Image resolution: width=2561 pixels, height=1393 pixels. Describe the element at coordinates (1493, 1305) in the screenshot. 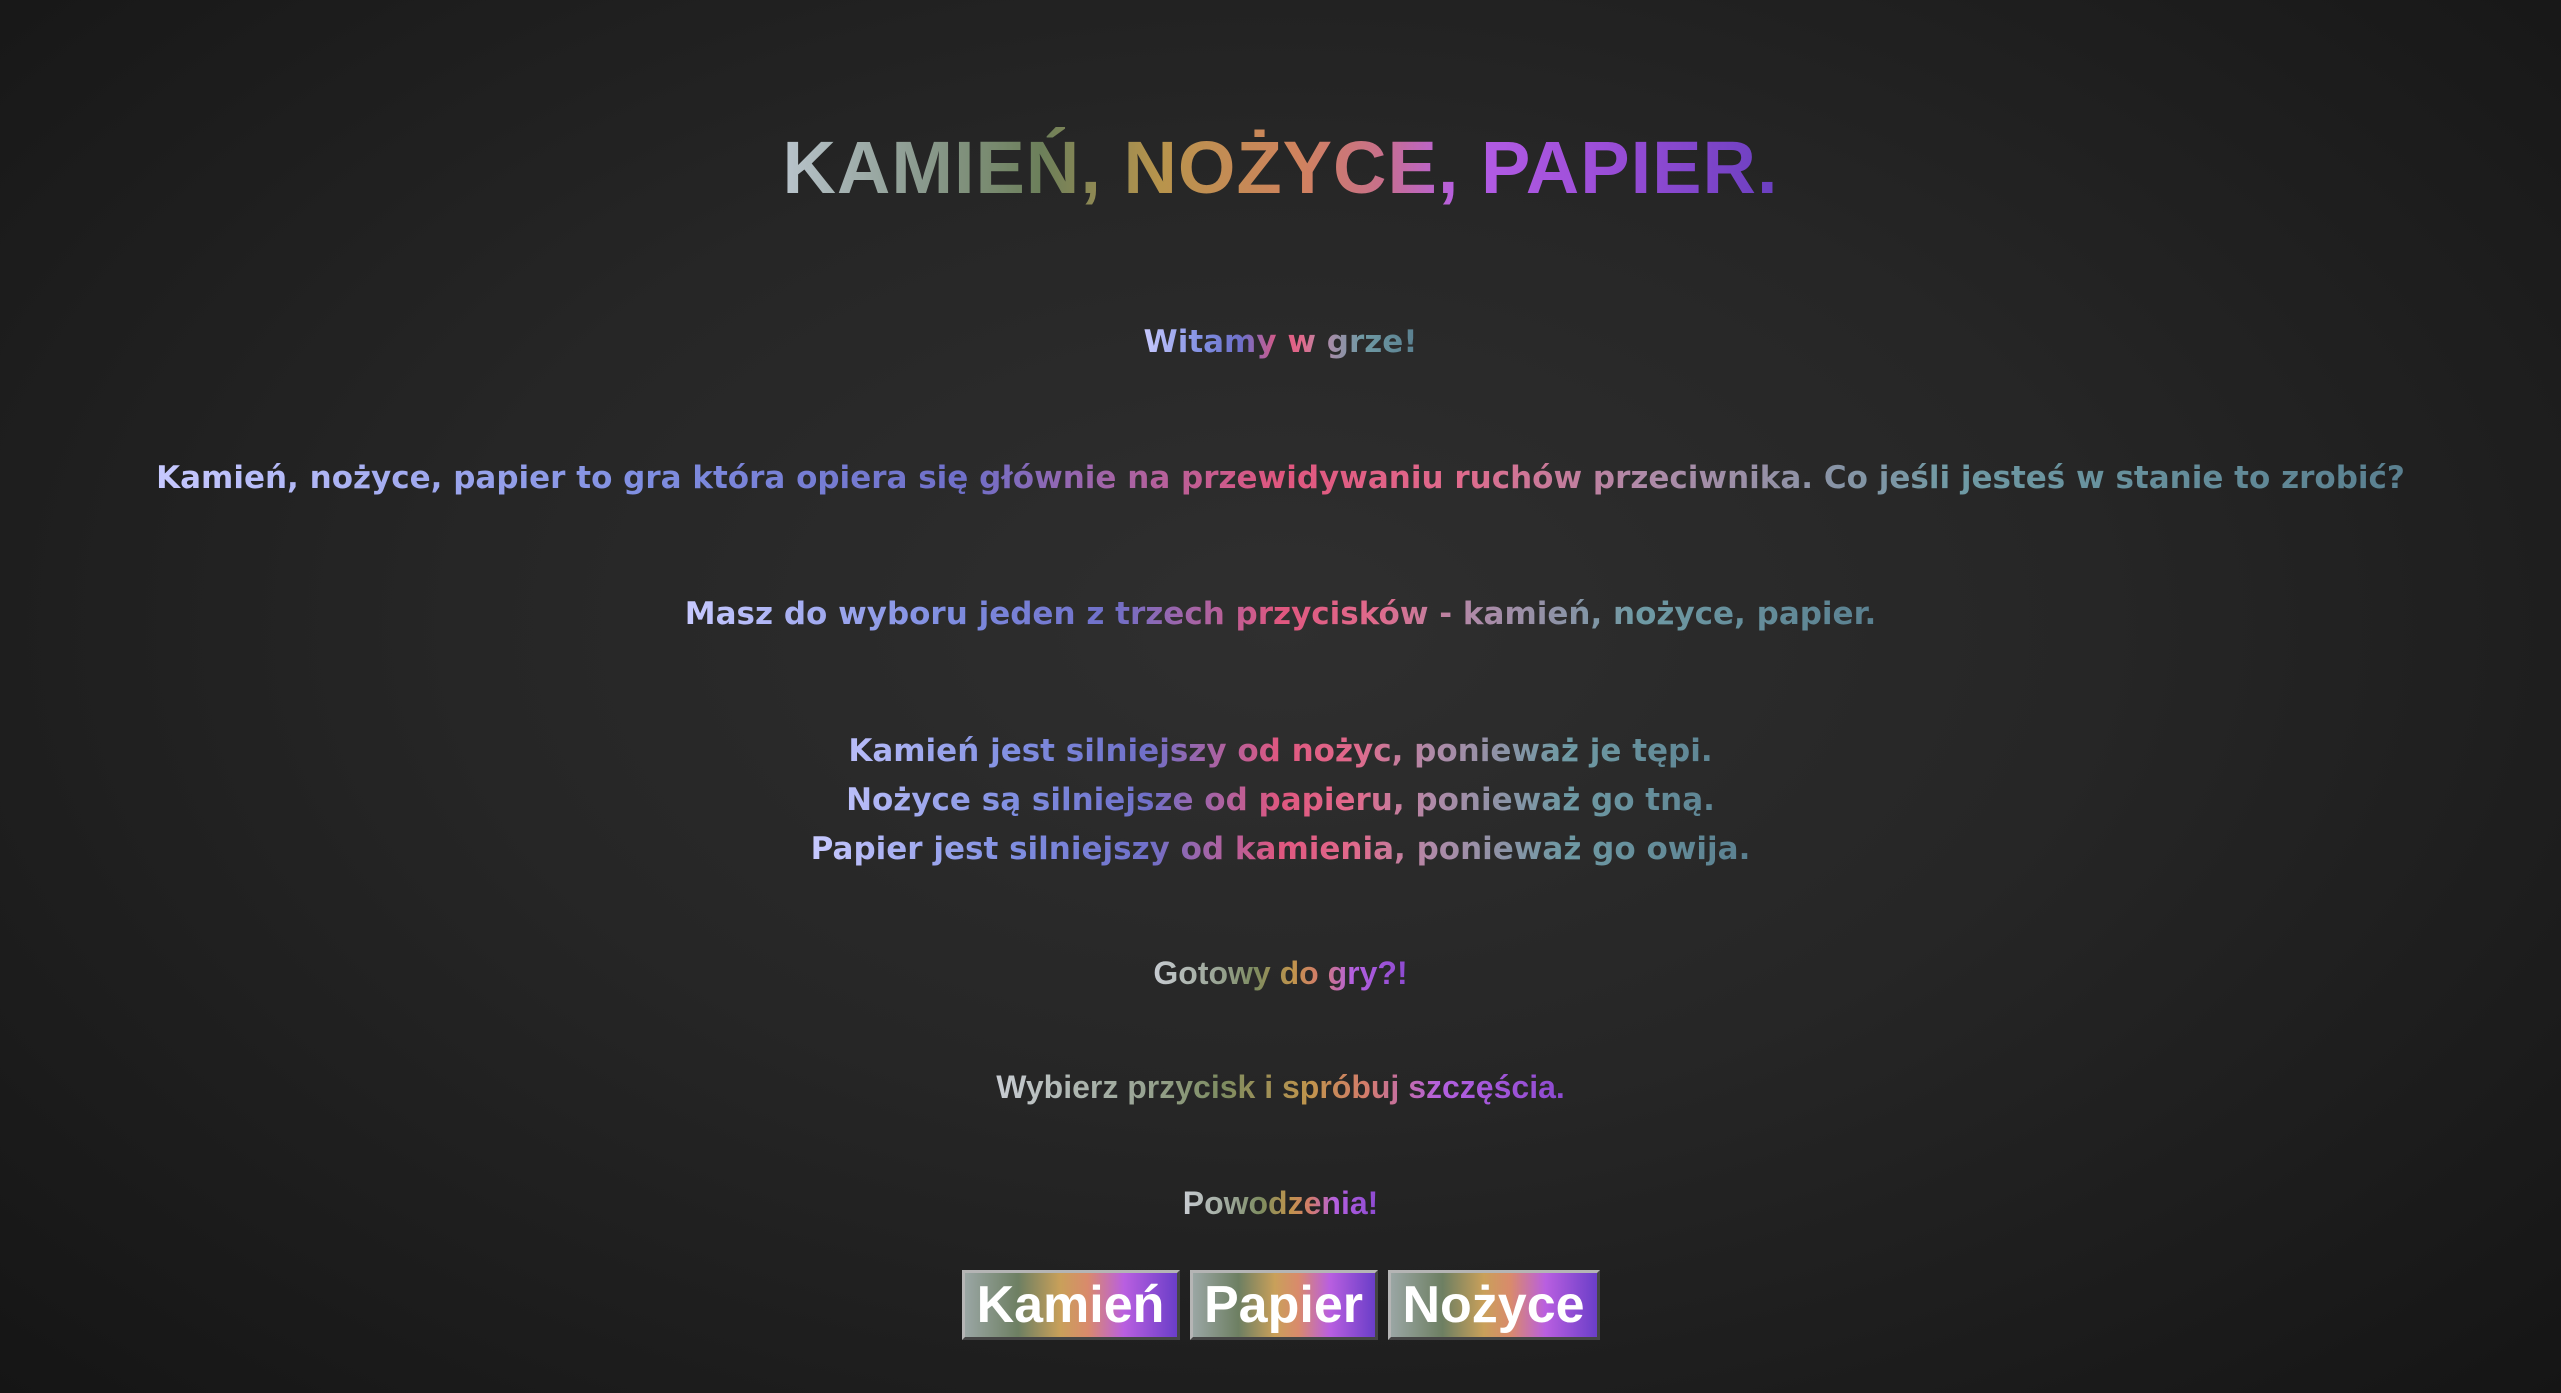

I see `scissors-button: Nożyce` at that location.